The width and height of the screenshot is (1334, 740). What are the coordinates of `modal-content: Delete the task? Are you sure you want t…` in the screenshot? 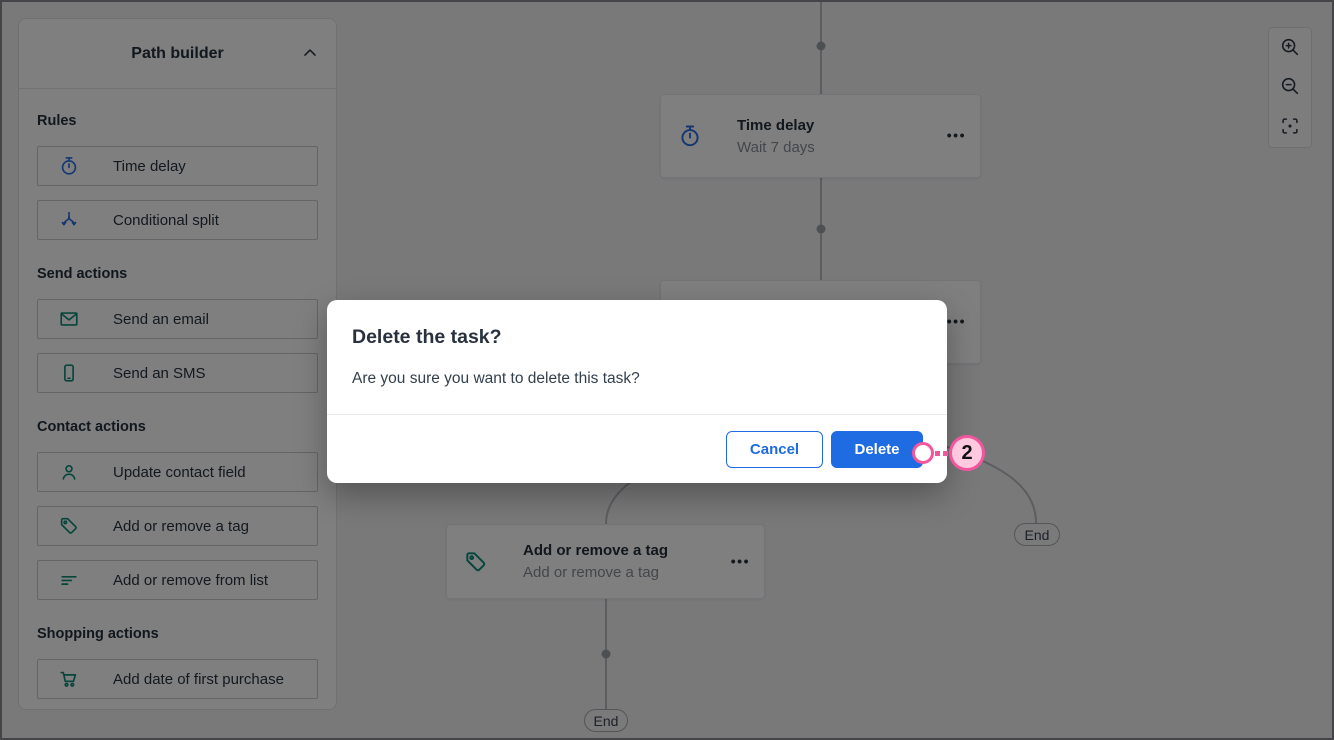 It's located at (637, 357).